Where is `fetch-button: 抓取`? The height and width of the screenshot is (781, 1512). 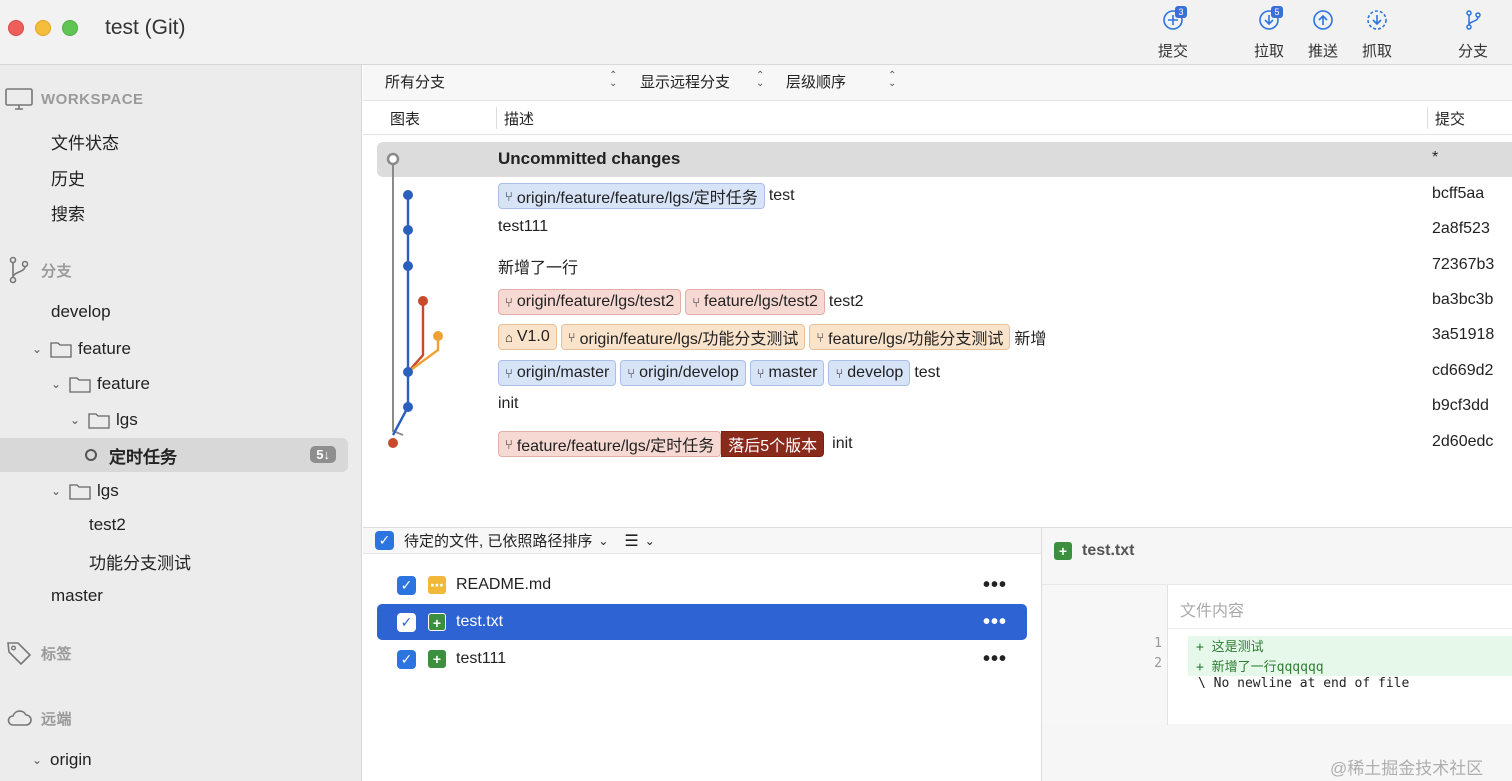
fetch-button: 抓取 is located at coordinates (1377, 34).